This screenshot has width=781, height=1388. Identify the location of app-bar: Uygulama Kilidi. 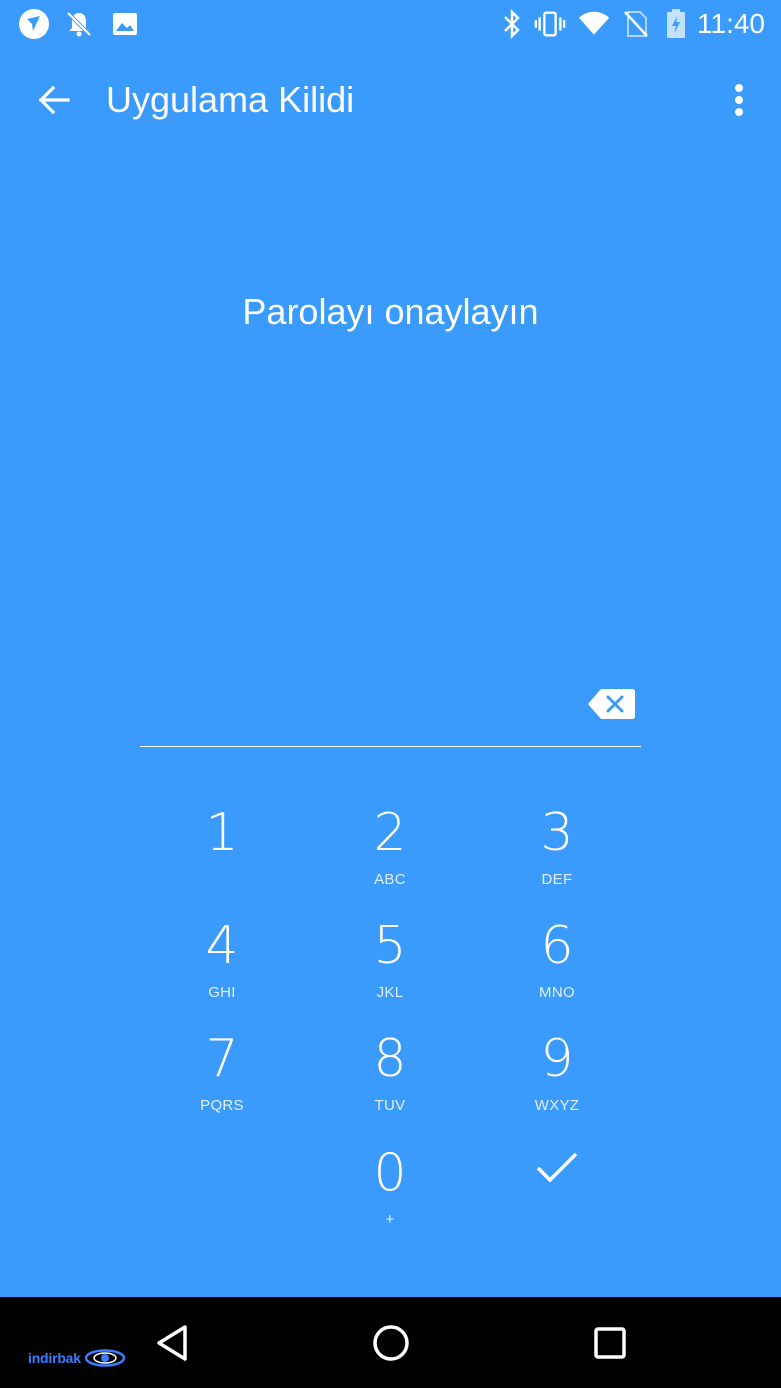
(390, 100).